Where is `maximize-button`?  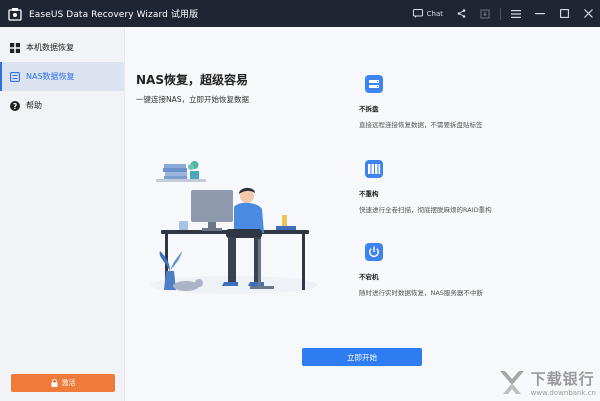
maximize-button is located at coordinates (564, 13).